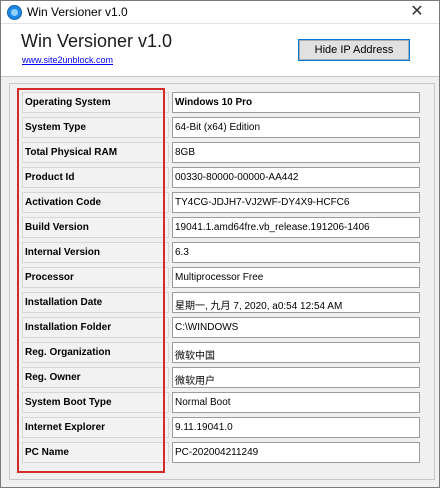  I want to click on info-label: Product Id, so click(95, 177).